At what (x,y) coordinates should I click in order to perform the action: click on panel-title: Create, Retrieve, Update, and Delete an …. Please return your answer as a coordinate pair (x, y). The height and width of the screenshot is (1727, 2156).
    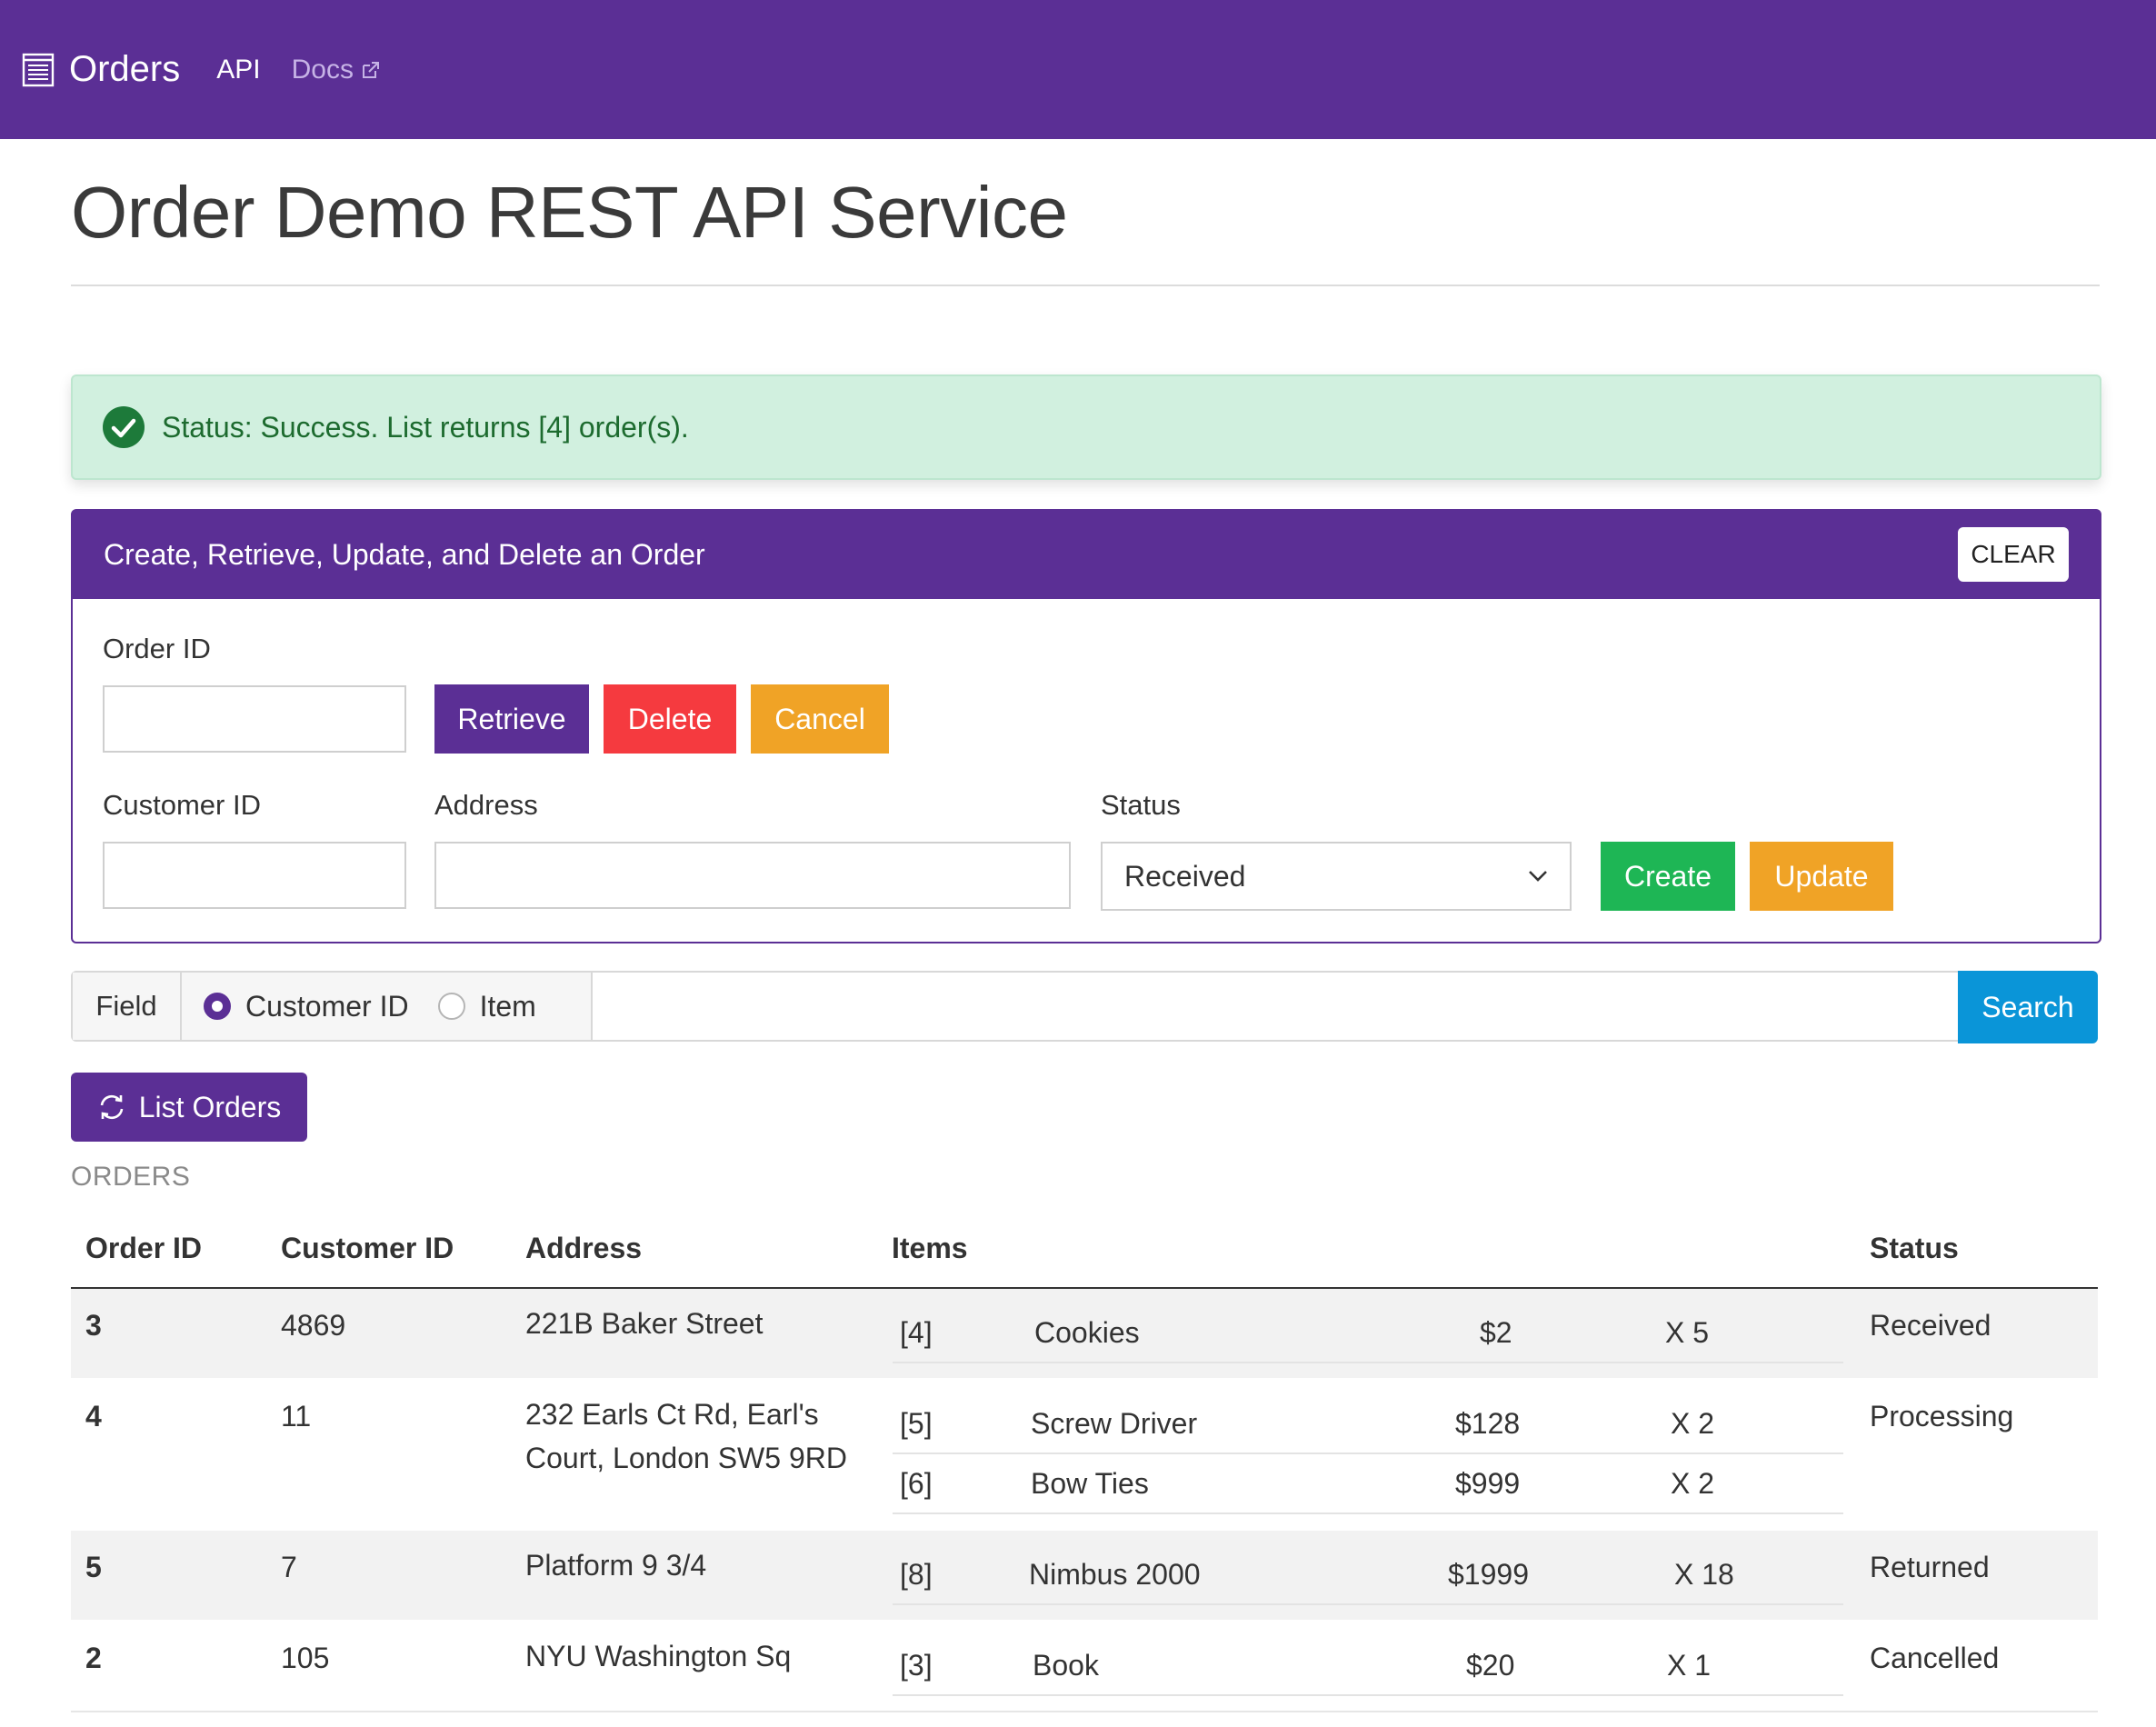
    Looking at the image, I should click on (404, 554).